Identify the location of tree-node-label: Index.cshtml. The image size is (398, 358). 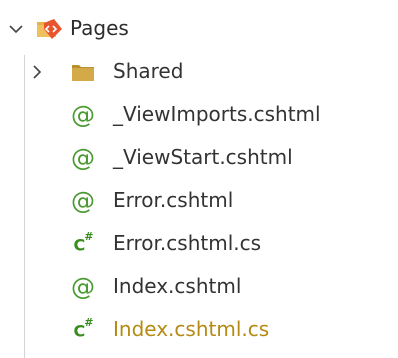
(177, 286).